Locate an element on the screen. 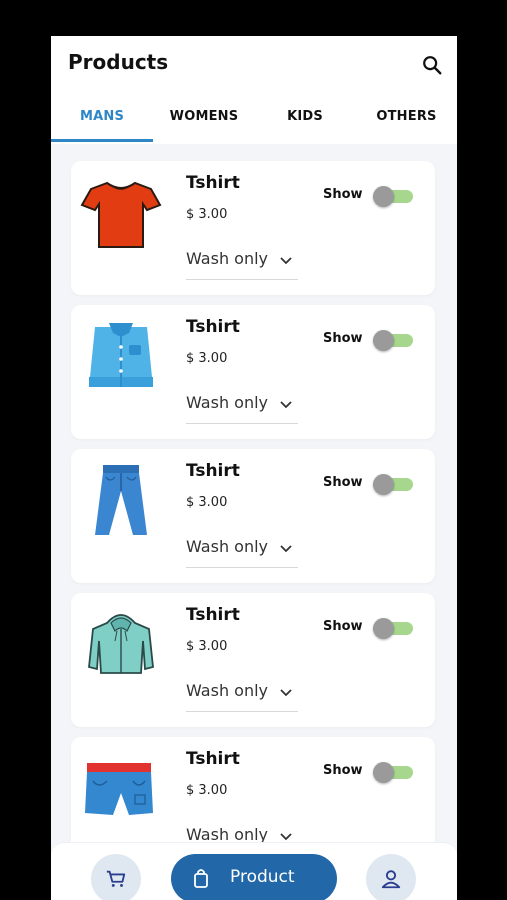  app-header: Products MANS WOMENS KIDS OTHERS is located at coordinates (254, 90).